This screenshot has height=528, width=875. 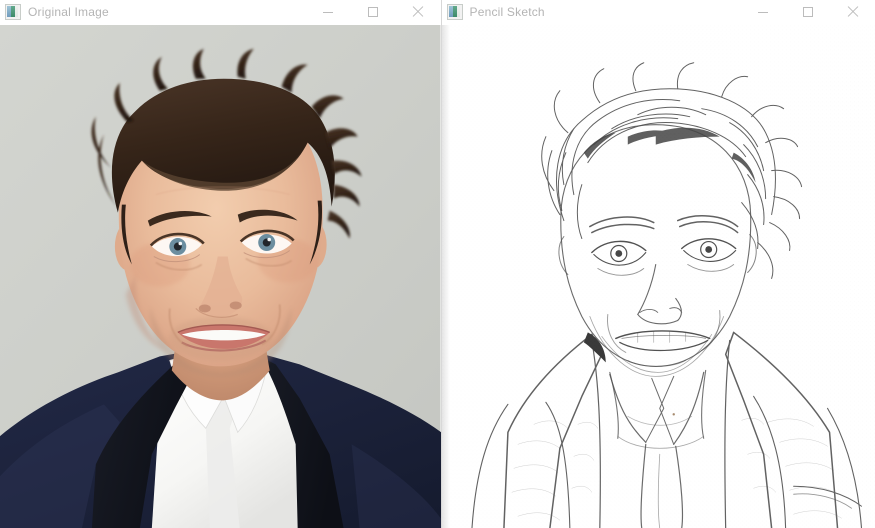 I want to click on window-title-pencil-sketch: Pencil Sketch, so click(x=507, y=12).